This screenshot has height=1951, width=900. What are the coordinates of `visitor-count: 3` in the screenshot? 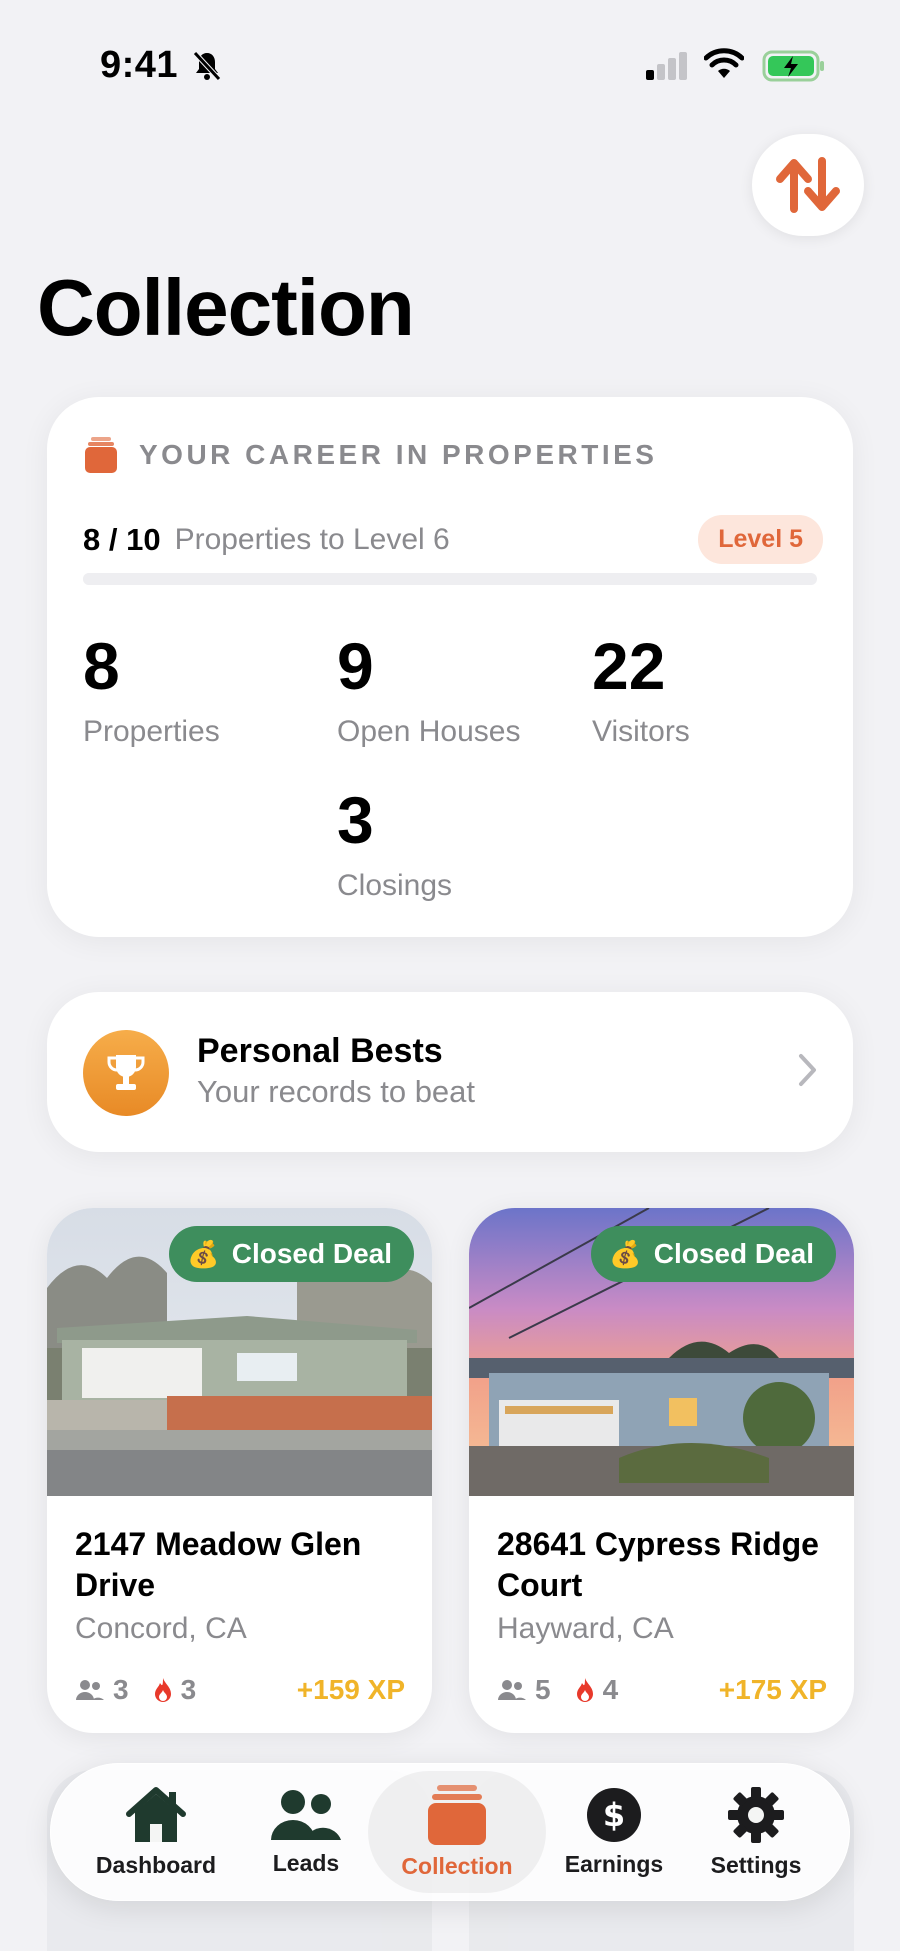 It's located at (121, 1689).